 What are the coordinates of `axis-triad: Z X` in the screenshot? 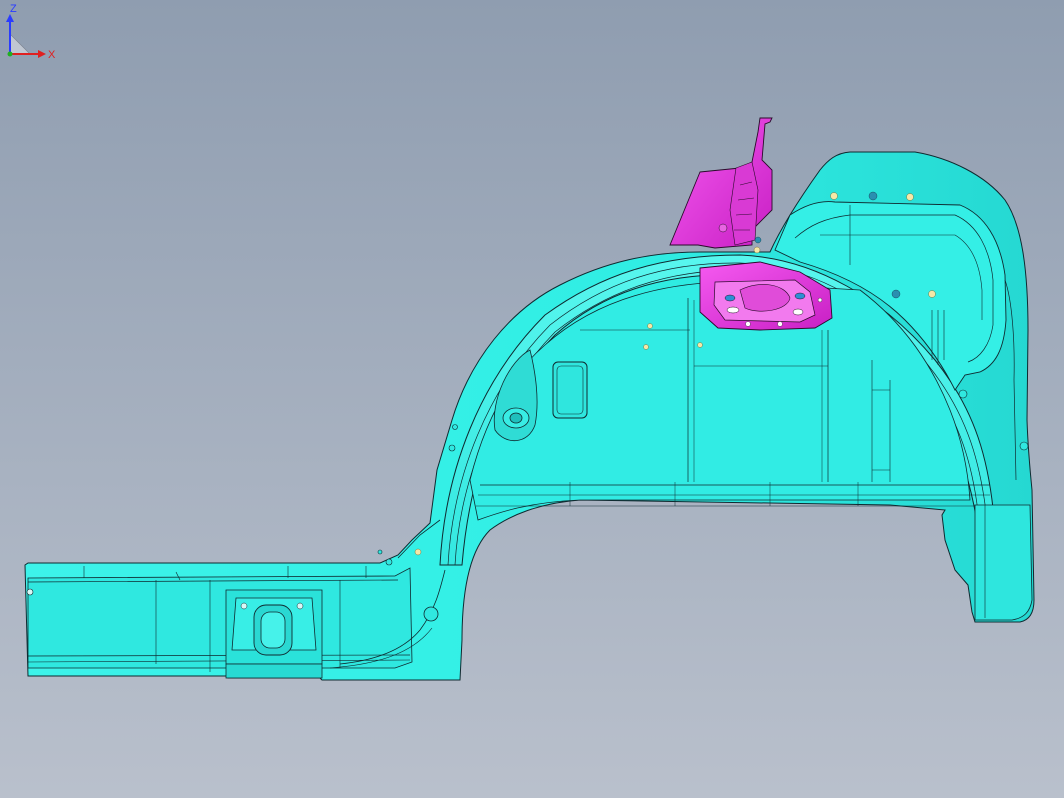 It's located at (31, 32).